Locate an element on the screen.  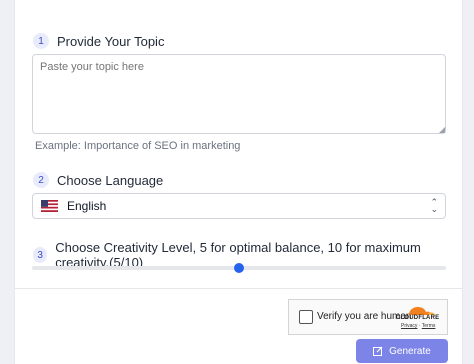
divider is located at coordinates (238, 288).